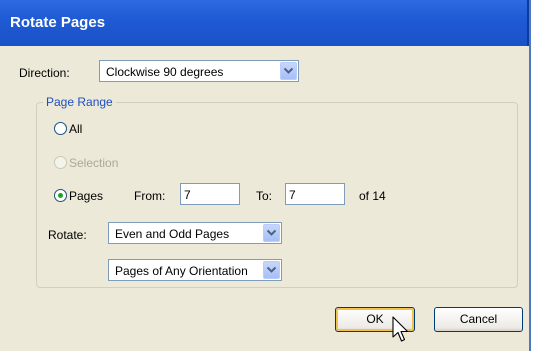 The height and width of the screenshot is (351, 534). I want to click on radio-selected-dot, so click(60, 195).